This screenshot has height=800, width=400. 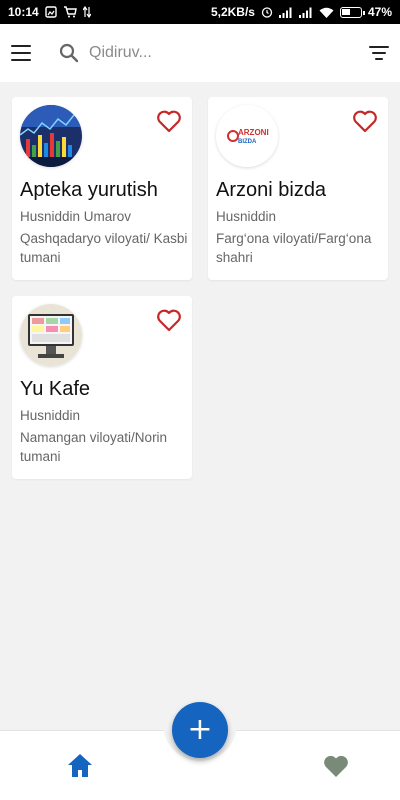 What do you see at coordinates (69, 53) in the screenshot?
I see `search-icon` at bounding box center [69, 53].